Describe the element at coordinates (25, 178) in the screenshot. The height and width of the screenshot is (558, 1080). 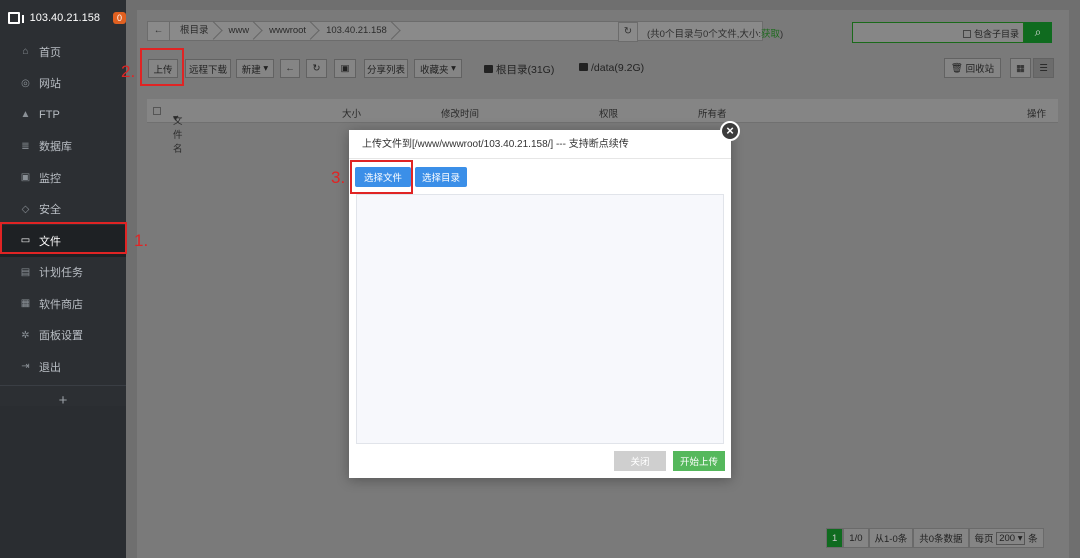
I see `monitor-icon: ▣` at that location.